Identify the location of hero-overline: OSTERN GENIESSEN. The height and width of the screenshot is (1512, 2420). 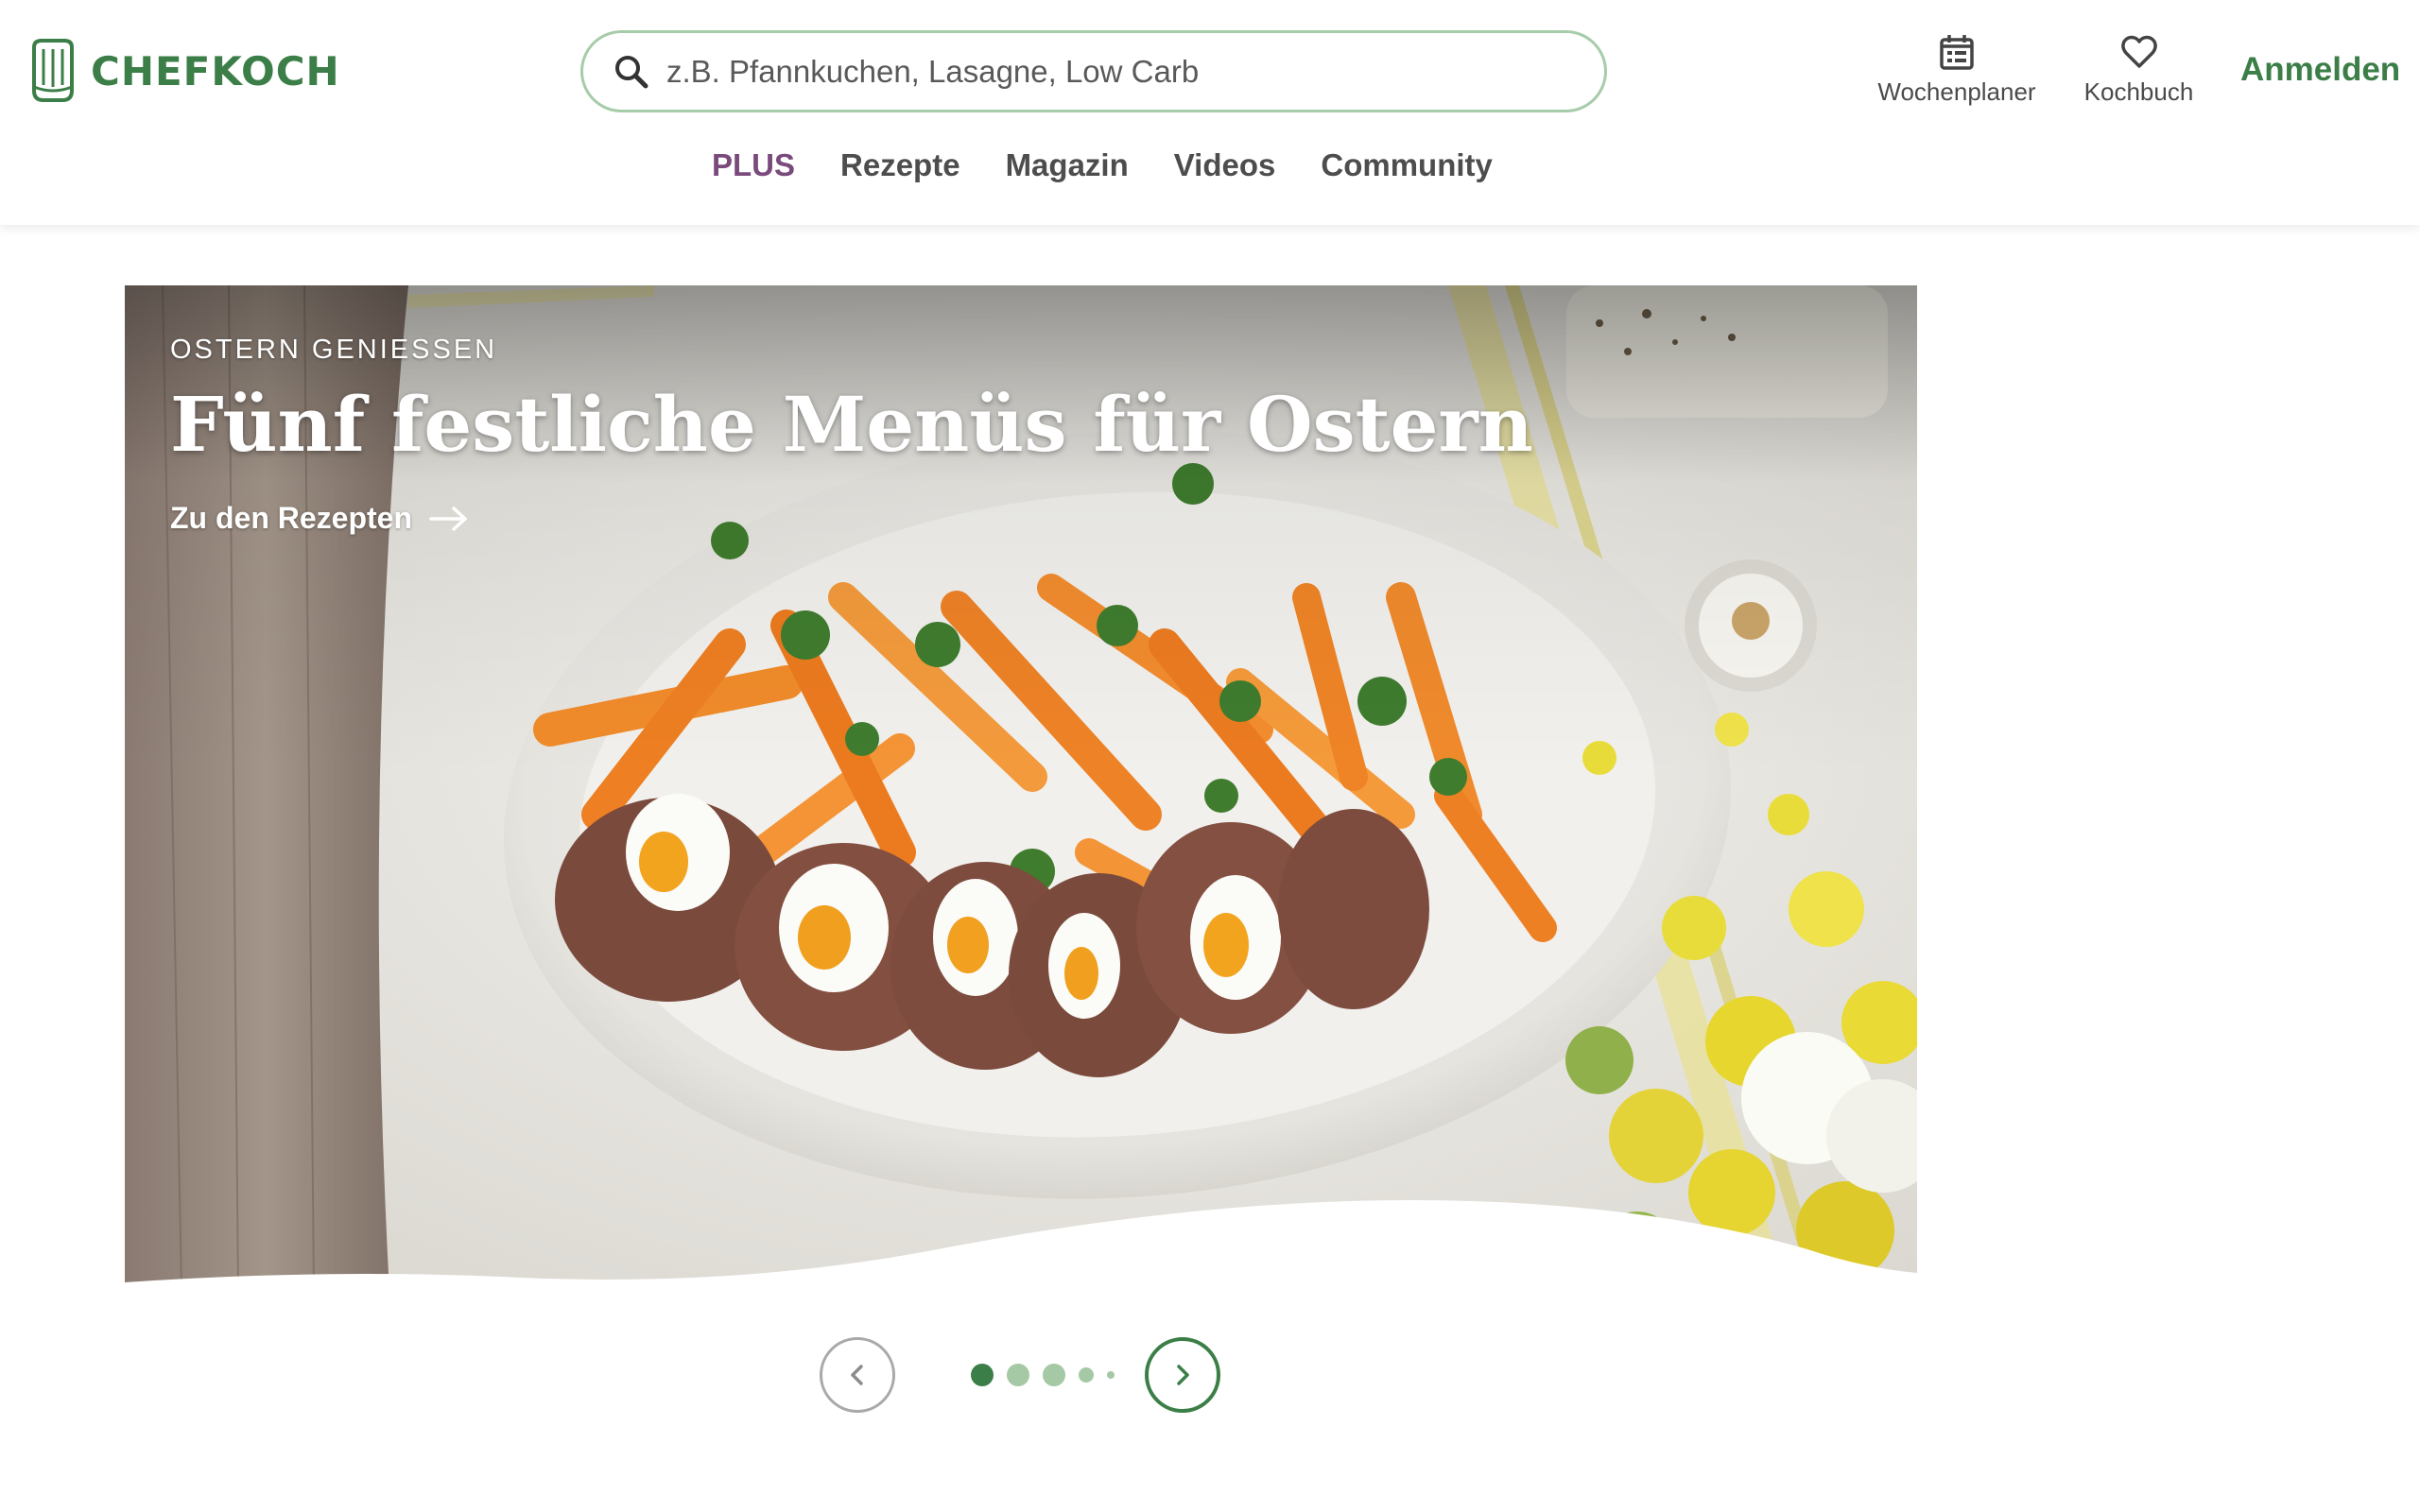
(334, 350).